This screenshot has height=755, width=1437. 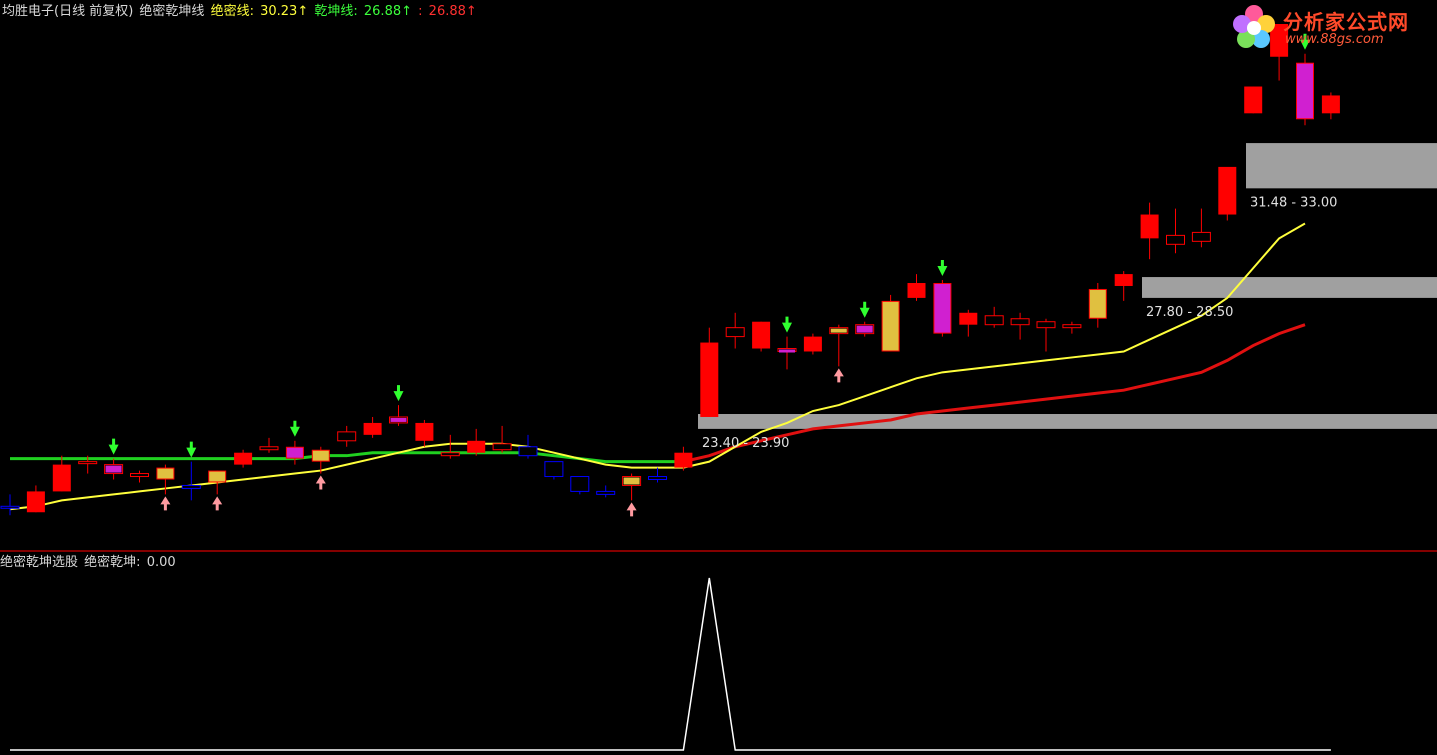 What do you see at coordinates (232, 11) in the screenshot?
I see `jue-mi-label: 绝密线:` at bounding box center [232, 11].